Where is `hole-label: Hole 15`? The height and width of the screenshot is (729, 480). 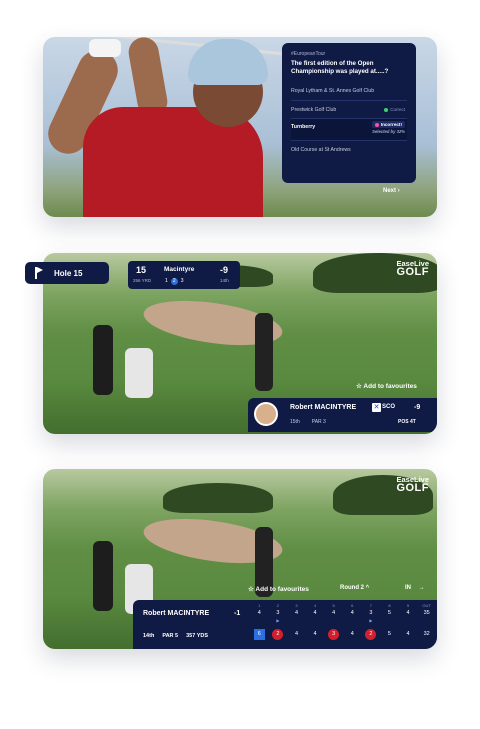 hole-label: Hole 15 is located at coordinates (67, 273).